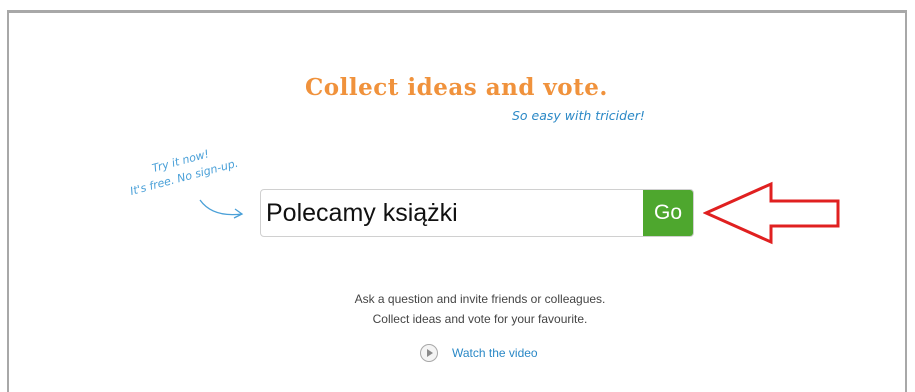  Describe the element at coordinates (495, 353) in the screenshot. I see `watch-video-label: Watch the video` at that location.